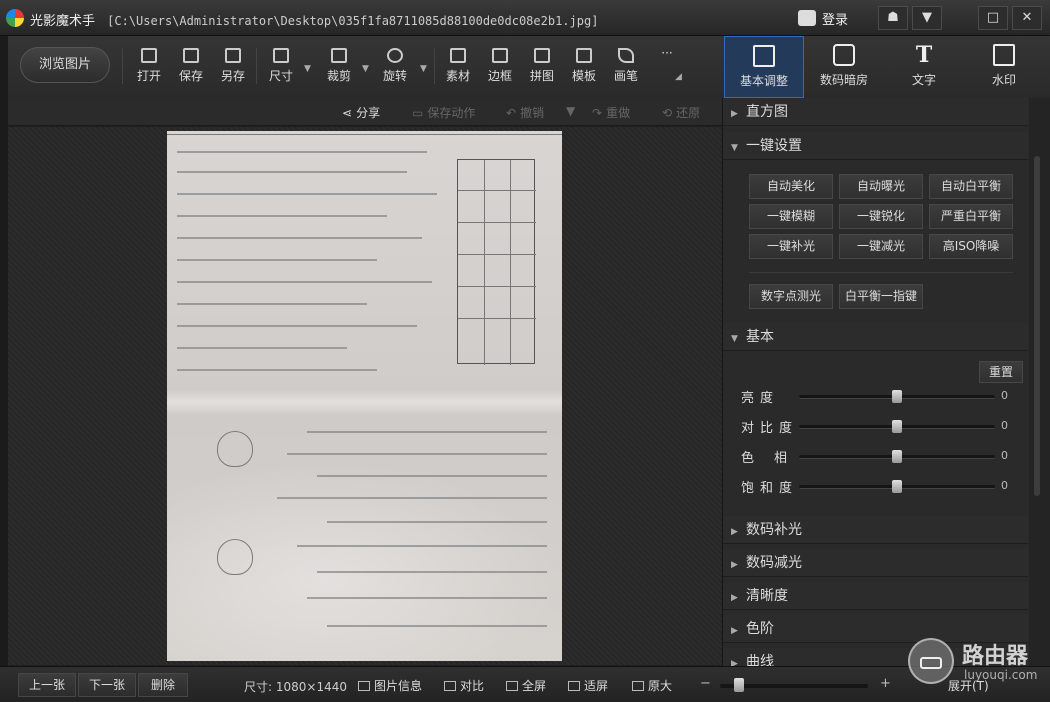  I want to click on close-button: ✕, so click(1027, 18).